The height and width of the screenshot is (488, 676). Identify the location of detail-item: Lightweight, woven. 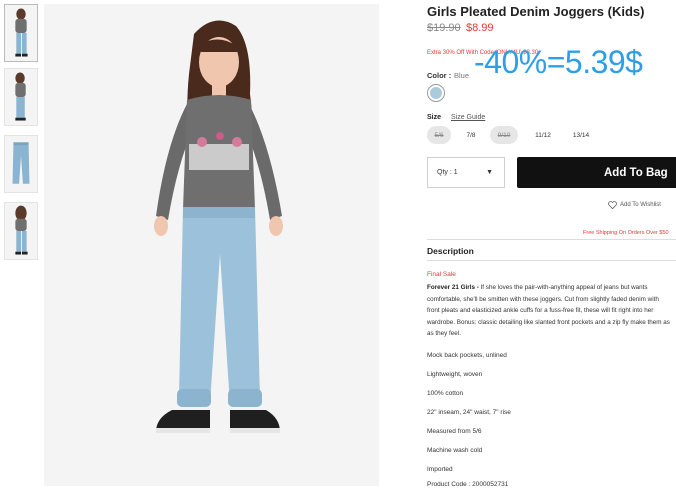
(455, 374).